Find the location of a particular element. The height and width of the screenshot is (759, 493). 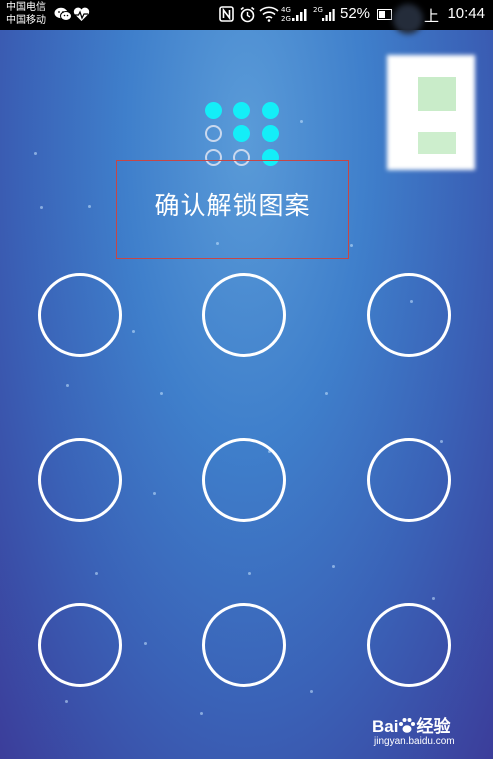

clock-time: 10:44 is located at coordinates (466, 13).